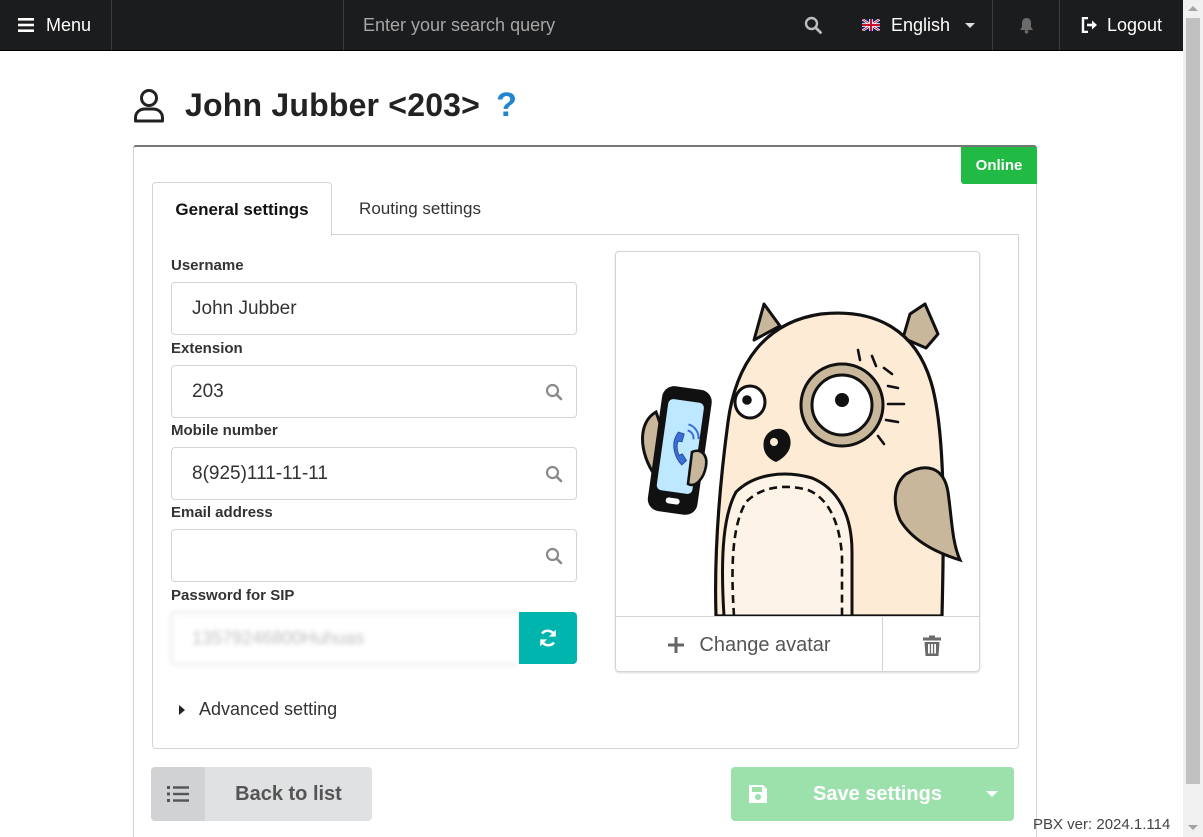  Describe the element at coordinates (374, 555) in the screenshot. I see `email-field` at that location.